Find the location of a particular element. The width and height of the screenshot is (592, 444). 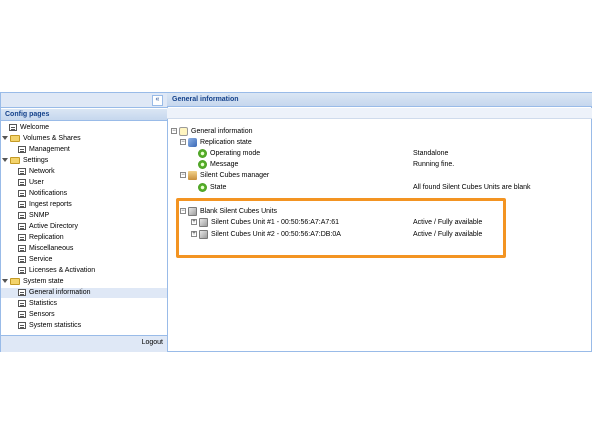

config-pages-title: Config pages is located at coordinates (84, 115).